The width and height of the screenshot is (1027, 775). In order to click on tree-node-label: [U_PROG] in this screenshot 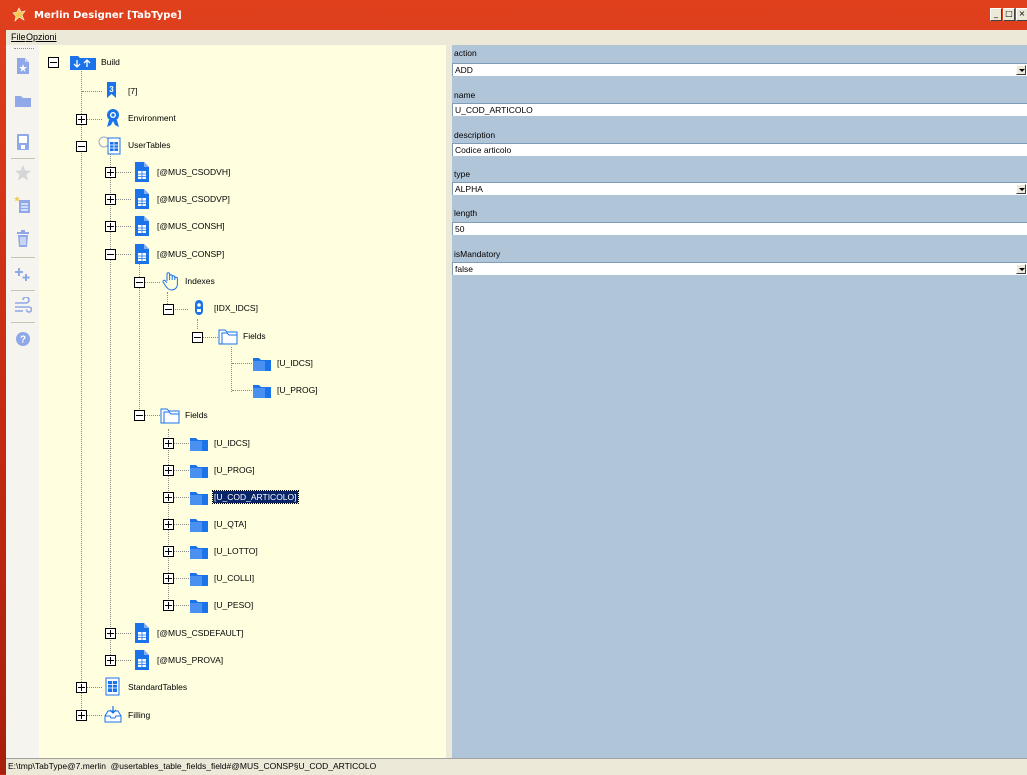, I will do `click(297, 390)`.